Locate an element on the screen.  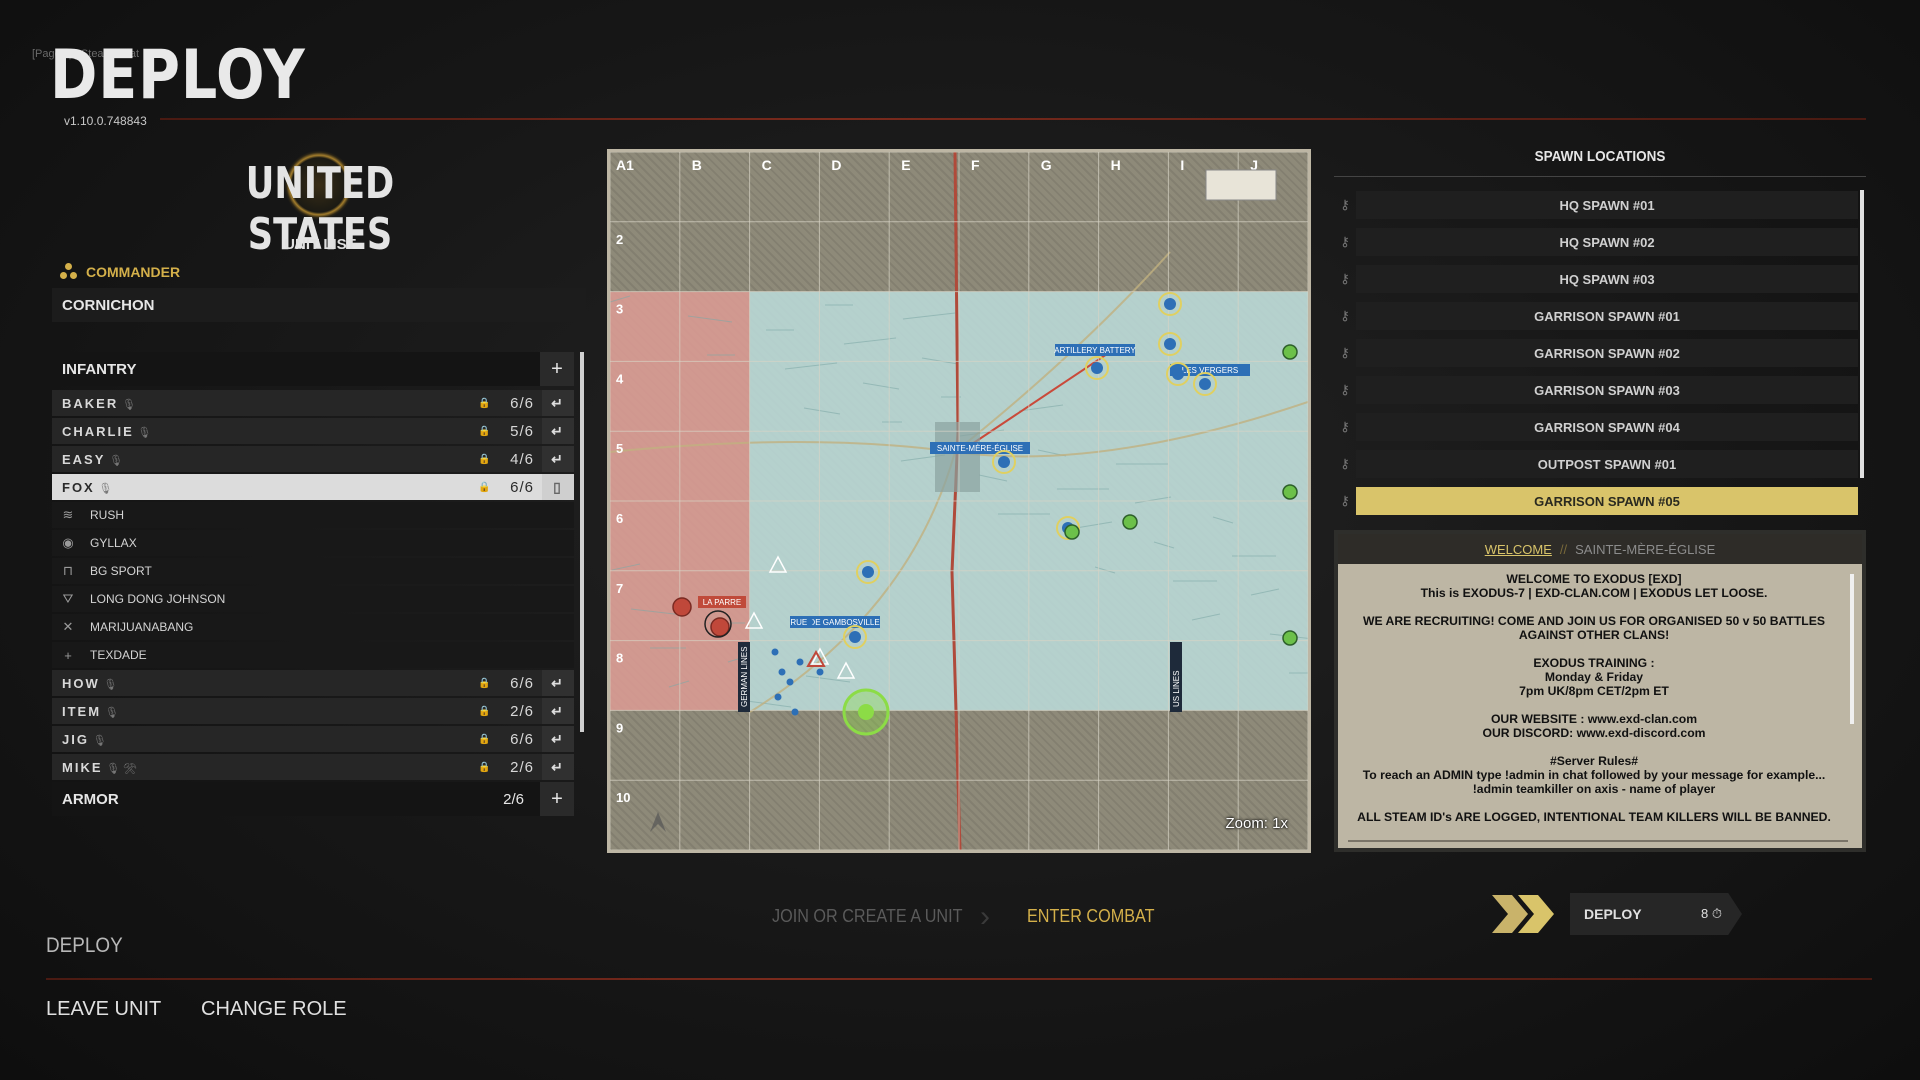
change-role-button: CHANGE ROLE is located at coordinates (274, 1009).